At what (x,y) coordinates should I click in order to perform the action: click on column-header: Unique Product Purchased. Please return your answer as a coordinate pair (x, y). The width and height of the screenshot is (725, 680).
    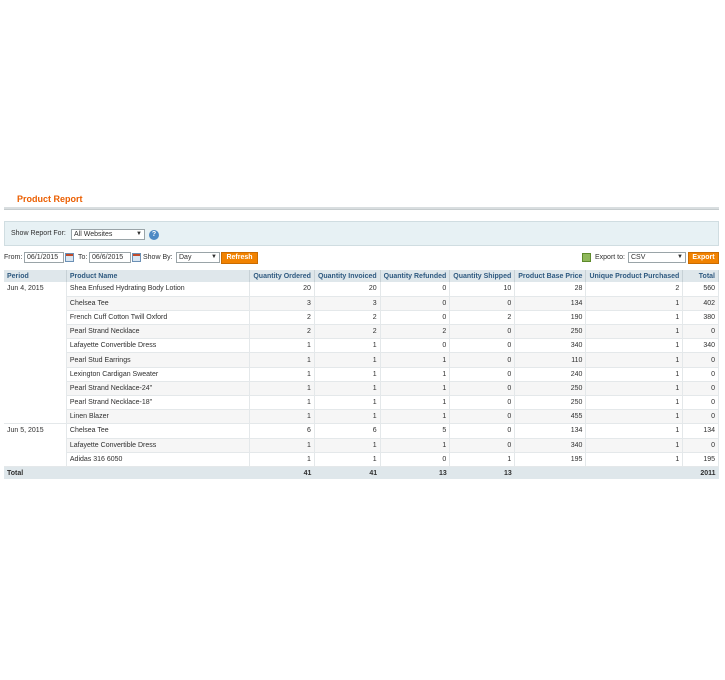
    Looking at the image, I should click on (634, 276).